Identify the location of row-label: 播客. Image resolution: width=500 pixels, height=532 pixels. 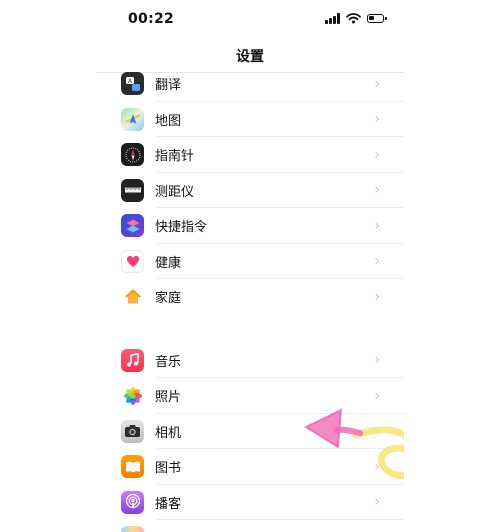
(168, 504).